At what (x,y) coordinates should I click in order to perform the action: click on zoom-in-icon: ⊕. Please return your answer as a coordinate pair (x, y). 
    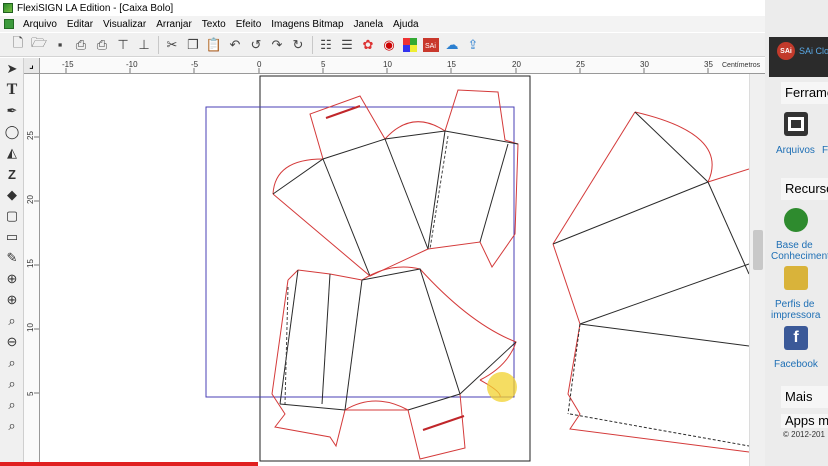
    Looking at the image, I should click on (12, 300).